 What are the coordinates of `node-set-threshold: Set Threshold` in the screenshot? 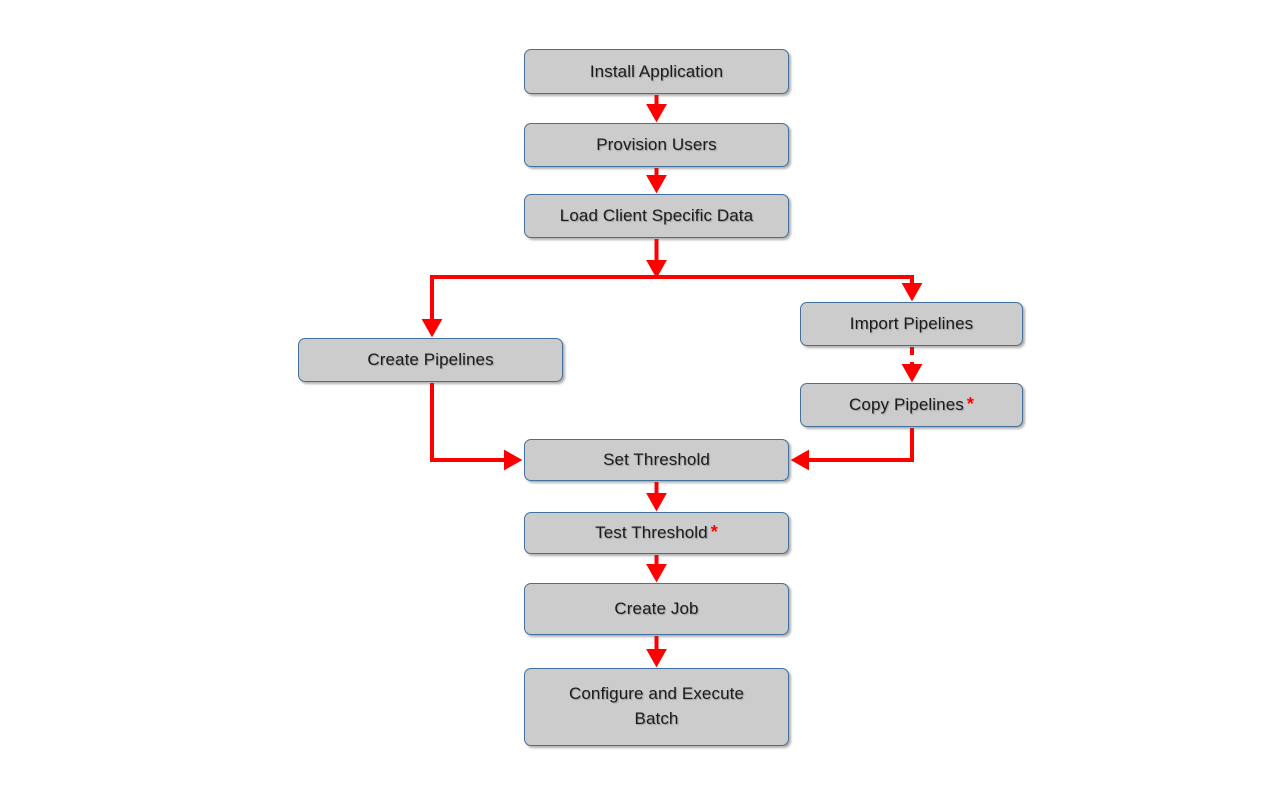 It's located at (656, 460).